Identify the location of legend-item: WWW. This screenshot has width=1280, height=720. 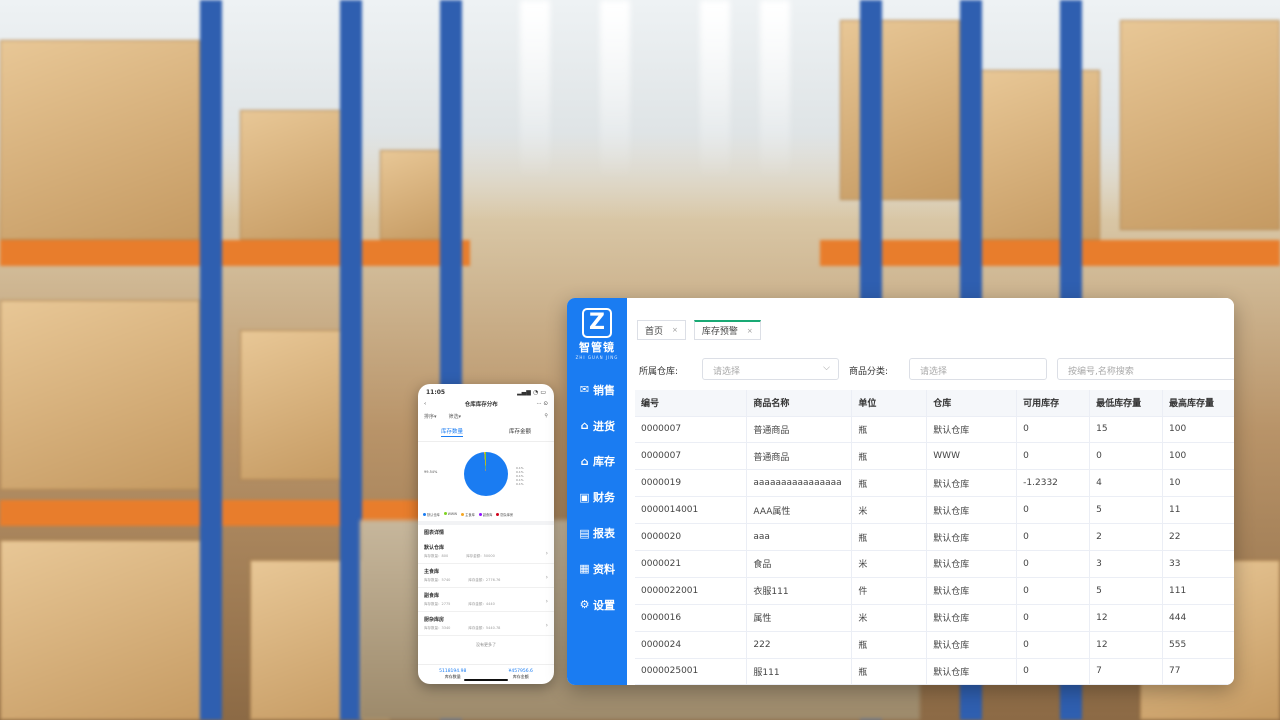
(450, 514).